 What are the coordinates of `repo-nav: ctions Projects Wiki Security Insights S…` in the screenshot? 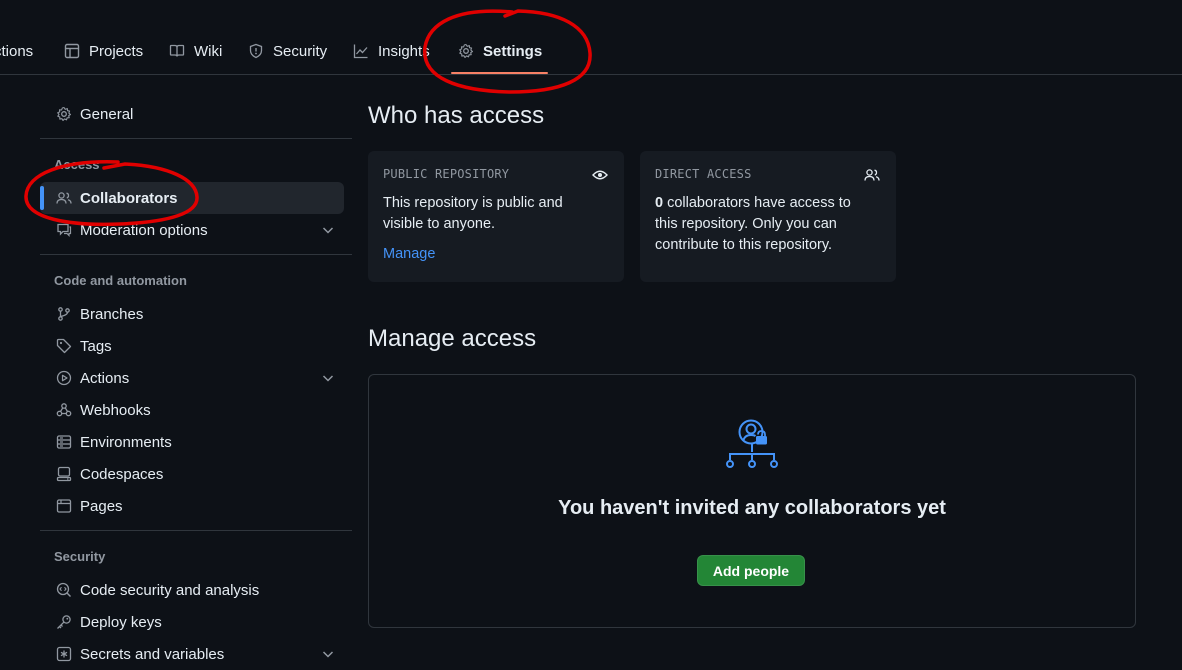 It's located at (591, 37).